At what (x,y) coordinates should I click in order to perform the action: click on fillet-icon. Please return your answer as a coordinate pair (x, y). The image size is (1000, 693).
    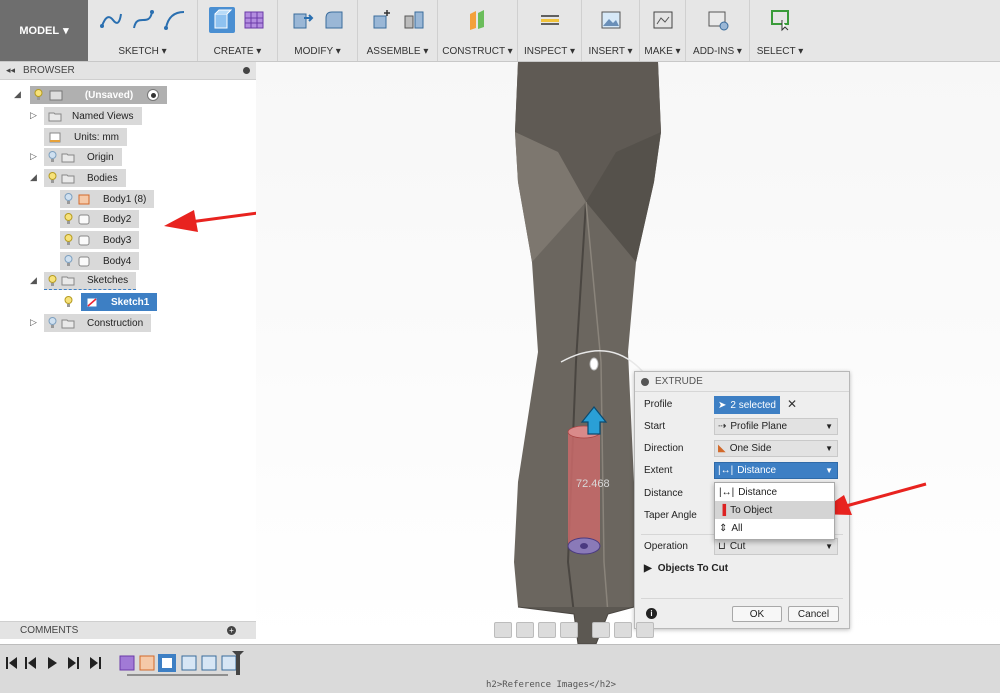
    Looking at the image, I should click on (334, 20).